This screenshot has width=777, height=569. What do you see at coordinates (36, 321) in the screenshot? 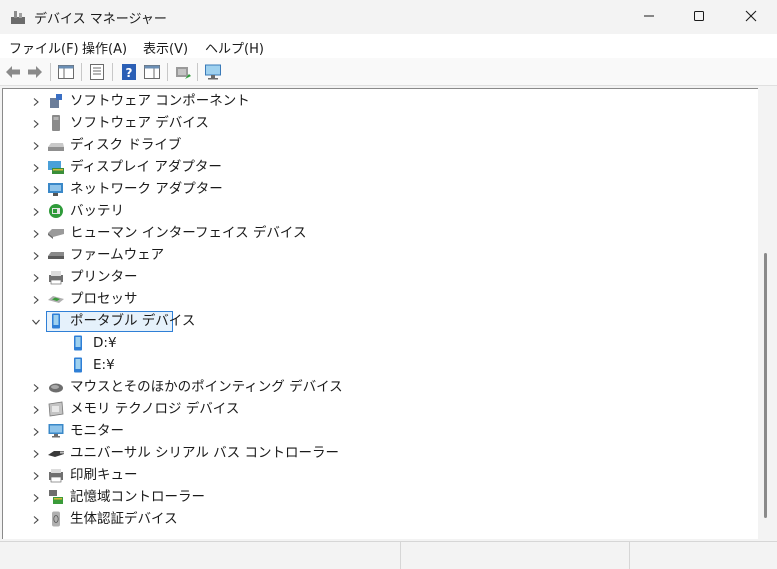
I see `chevron-down-icon` at bounding box center [36, 321].